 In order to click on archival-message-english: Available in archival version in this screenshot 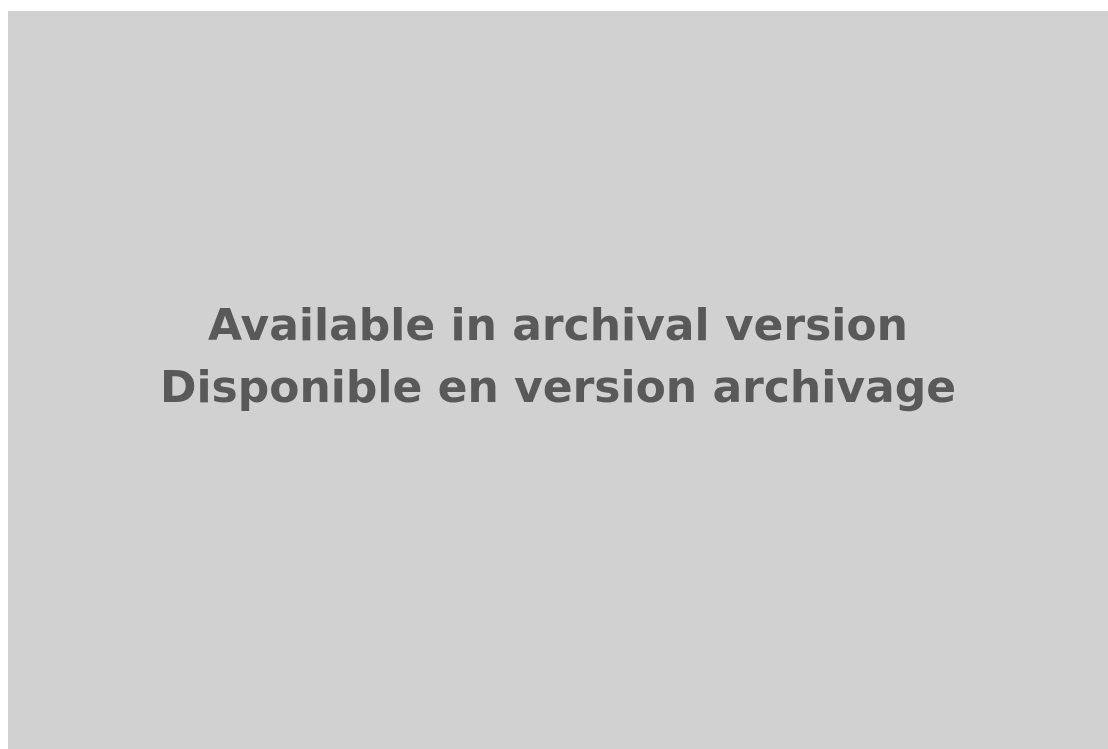, I will do `click(558, 325)`.